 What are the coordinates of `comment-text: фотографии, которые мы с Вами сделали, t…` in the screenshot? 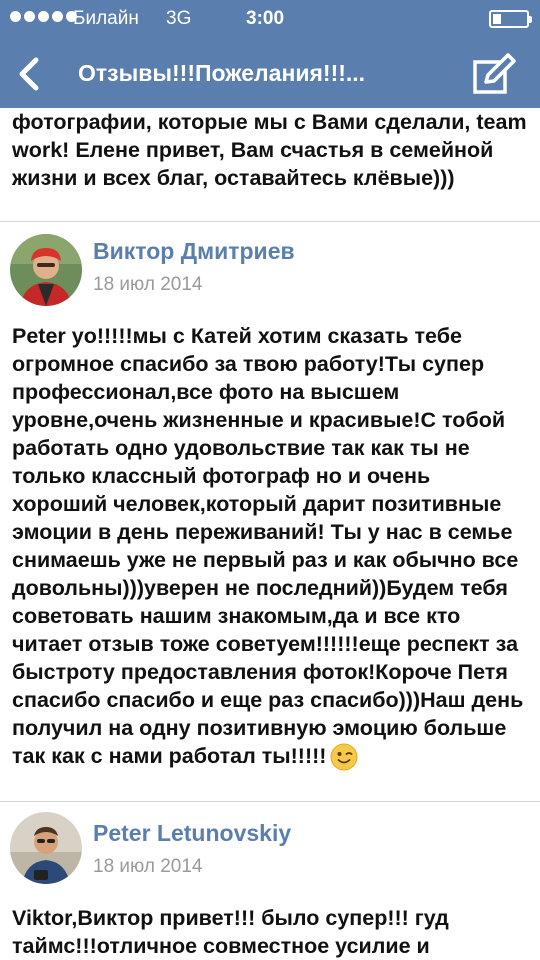 It's located at (269, 150).